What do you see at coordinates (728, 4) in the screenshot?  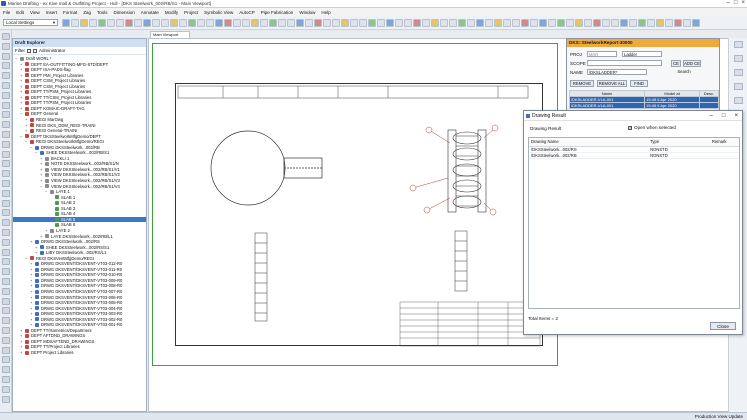 I see `minimize-icon: –` at bounding box center [728, 4].